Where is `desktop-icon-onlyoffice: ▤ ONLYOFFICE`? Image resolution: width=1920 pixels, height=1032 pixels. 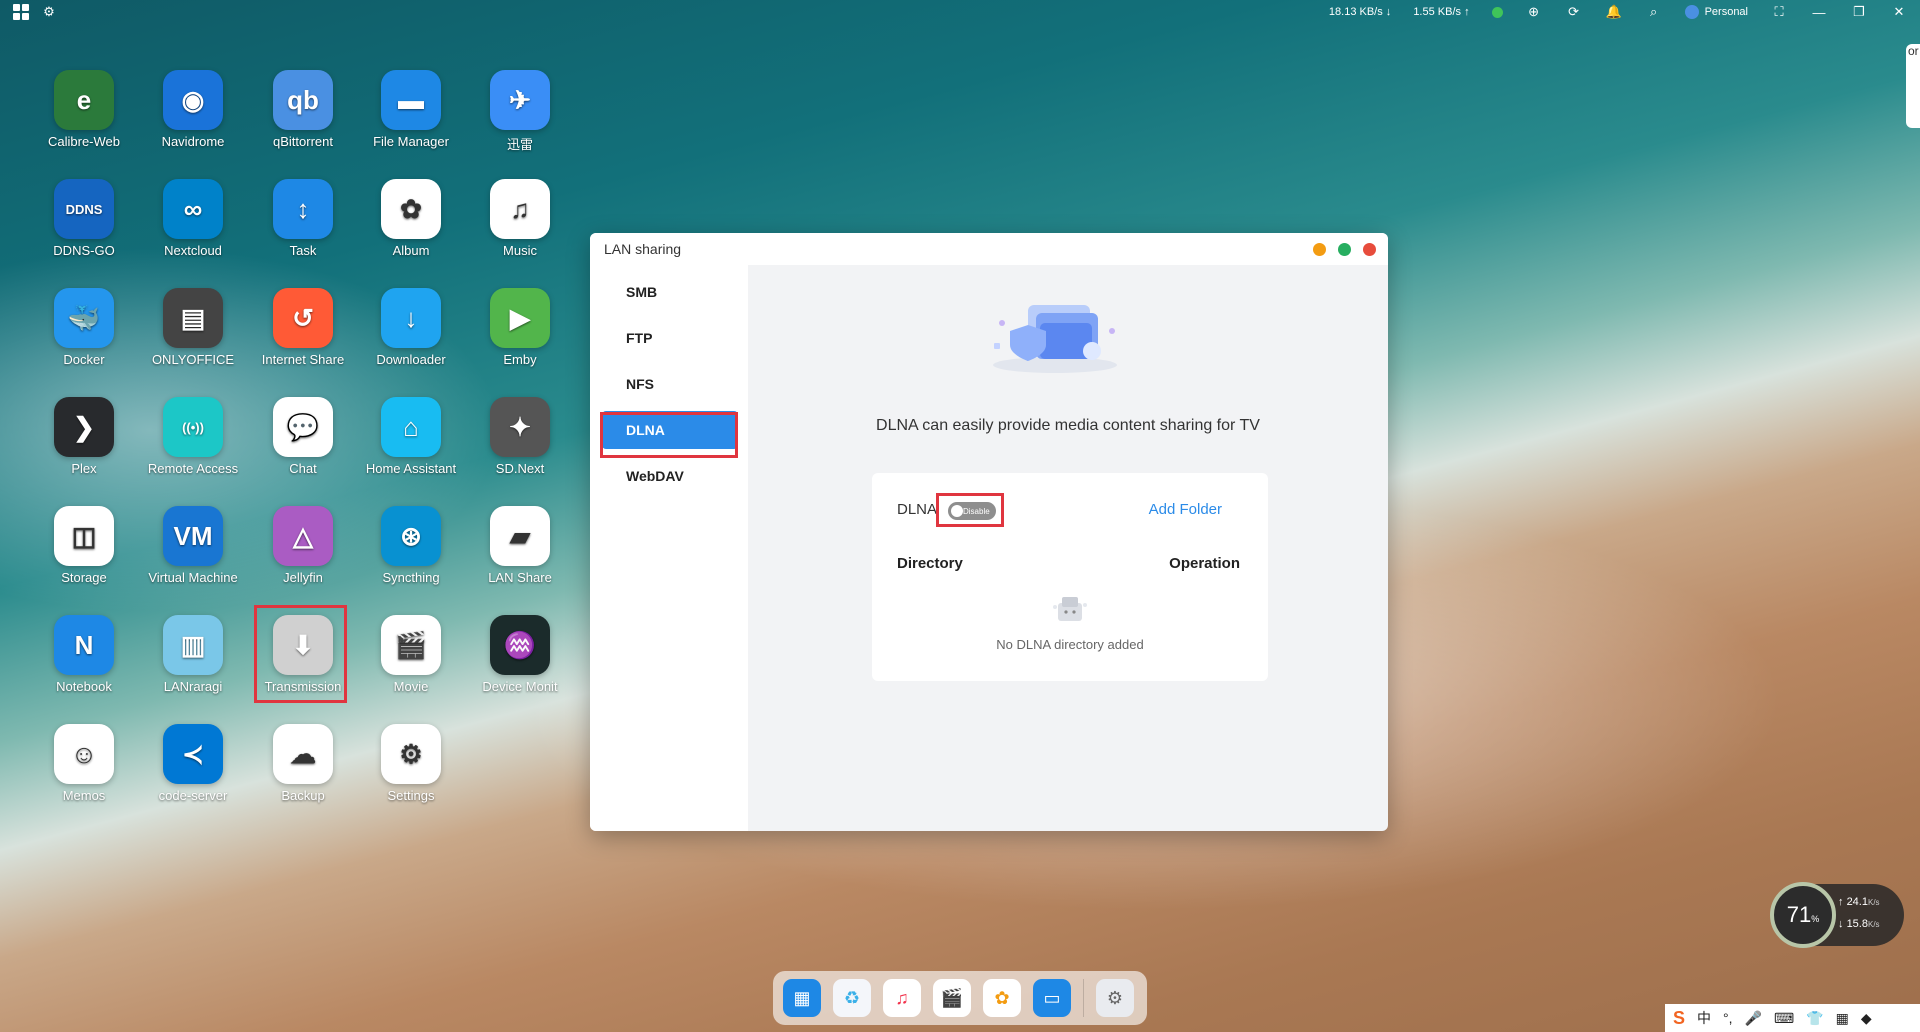
desktop-icon-onlyoffice: ▤ ONLYOFFICE is located at coordinates (193, 327).